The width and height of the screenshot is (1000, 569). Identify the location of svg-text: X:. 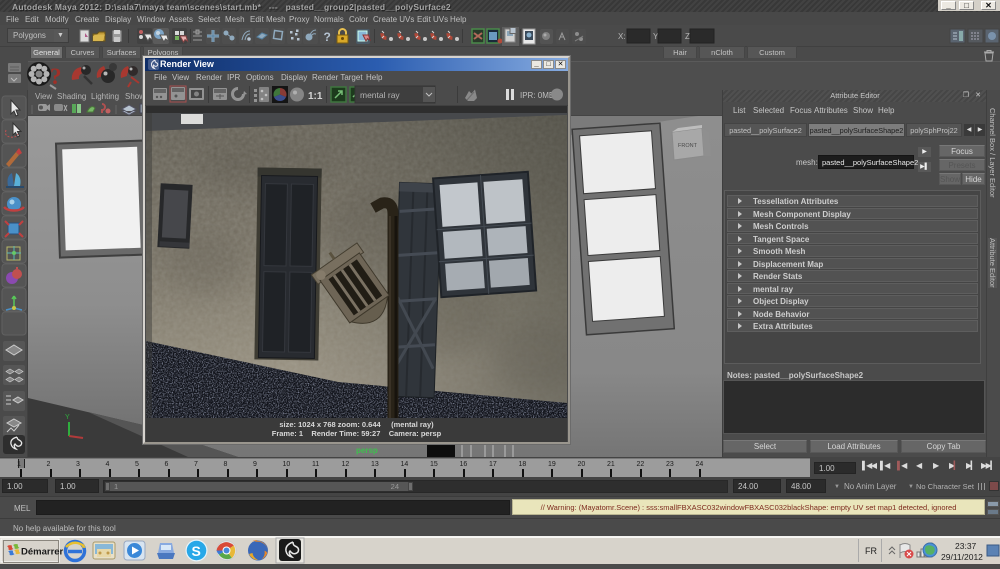
(622, 36).